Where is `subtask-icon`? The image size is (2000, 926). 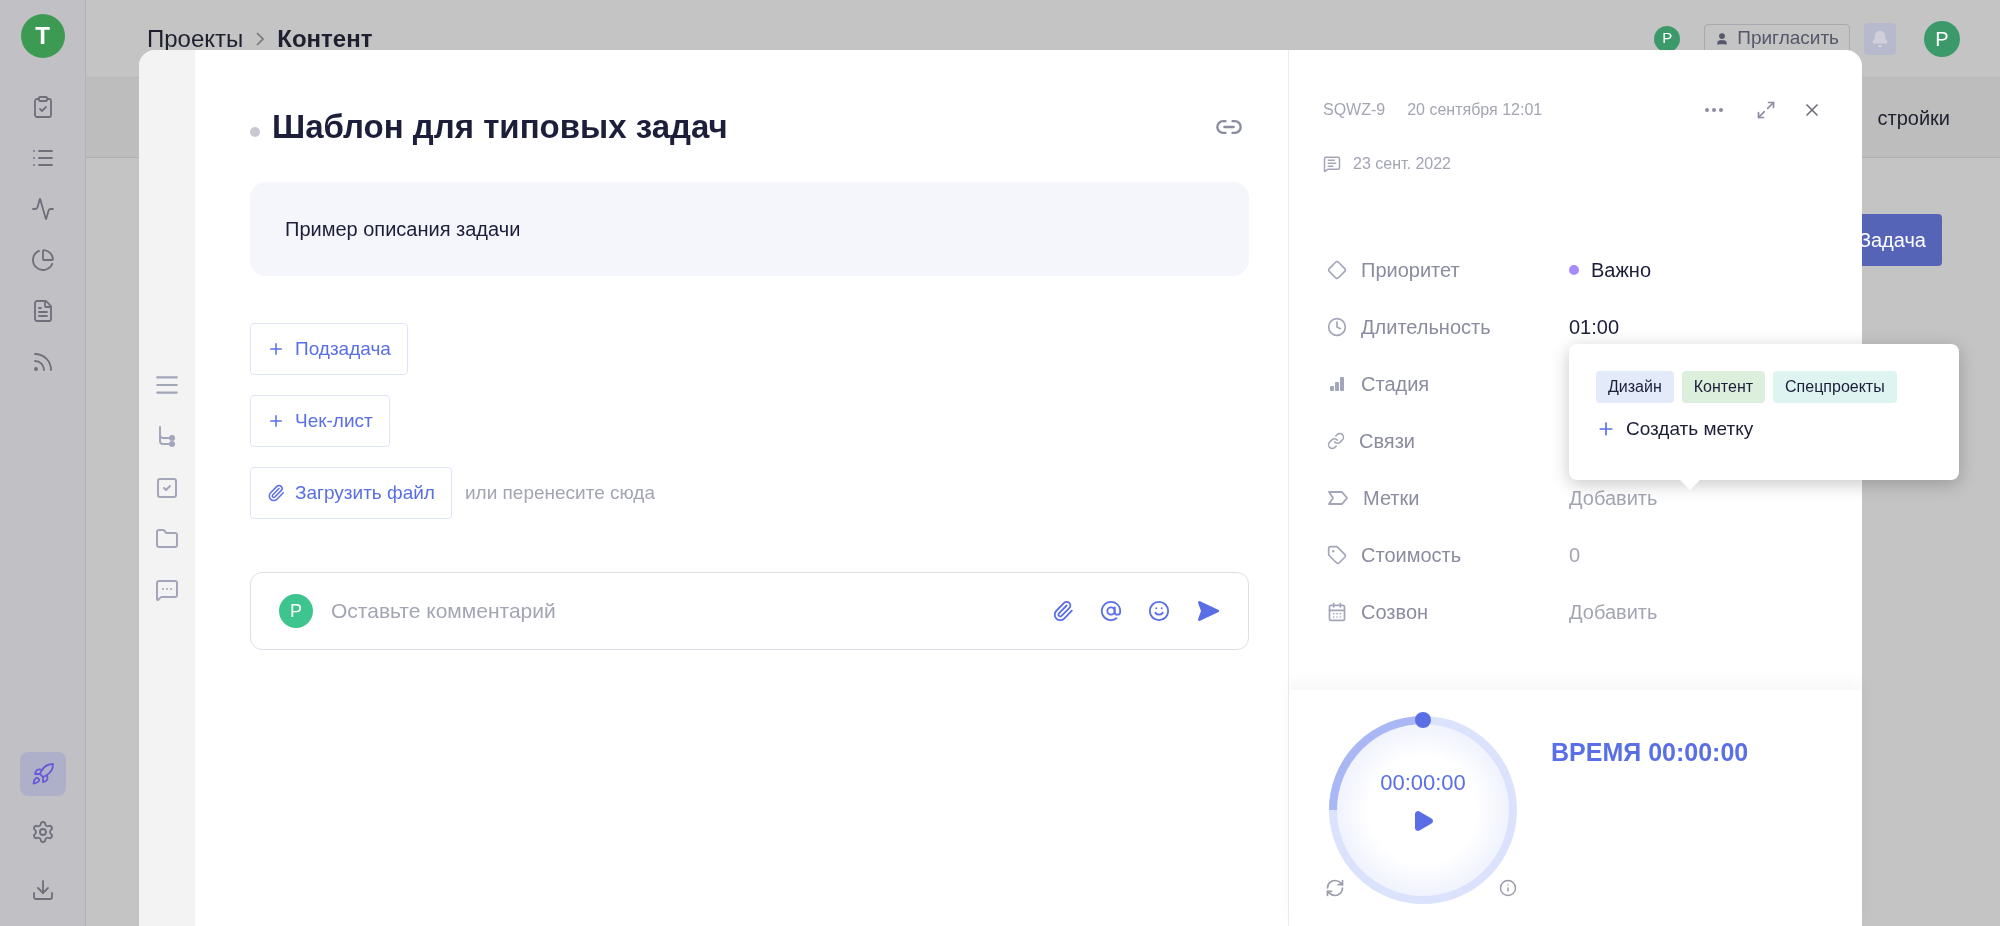
subtask-icon is located at coordinates (167, 437).